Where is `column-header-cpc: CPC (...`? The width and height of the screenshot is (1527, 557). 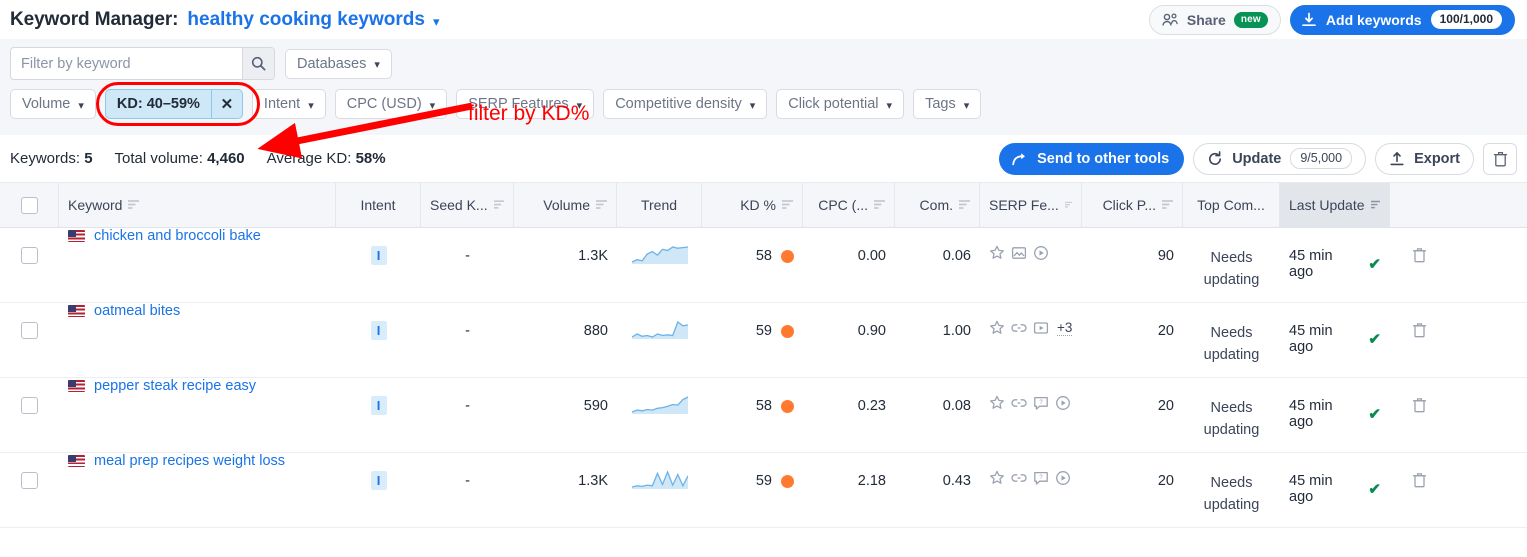
column-header-cpc: CPC (... is located at coordinates (849, 205).